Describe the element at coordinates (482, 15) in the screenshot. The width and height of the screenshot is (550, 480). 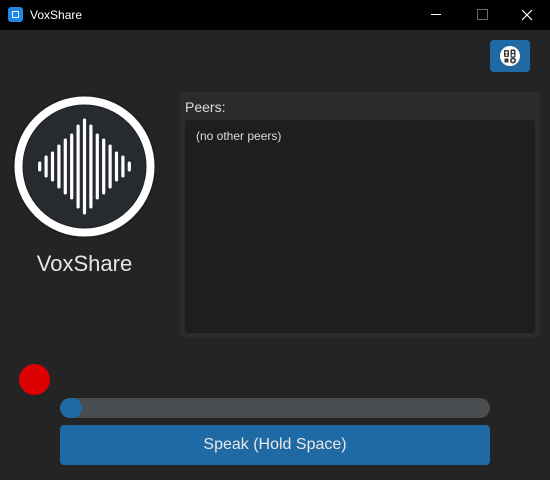
I see `maximize-button` at that location.